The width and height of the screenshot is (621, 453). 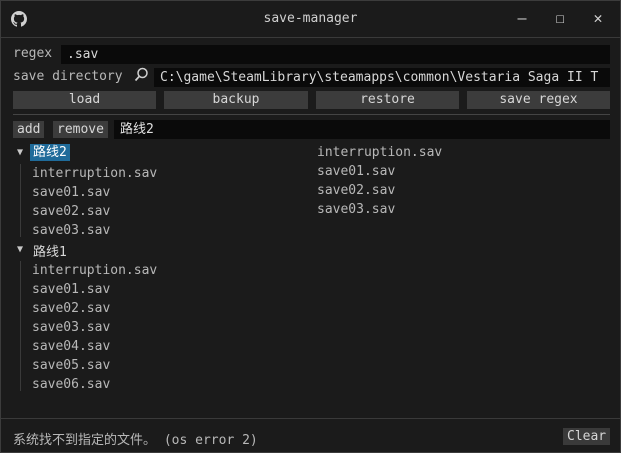 I want to click on backup-button: backup, so click(x=236, y=100).